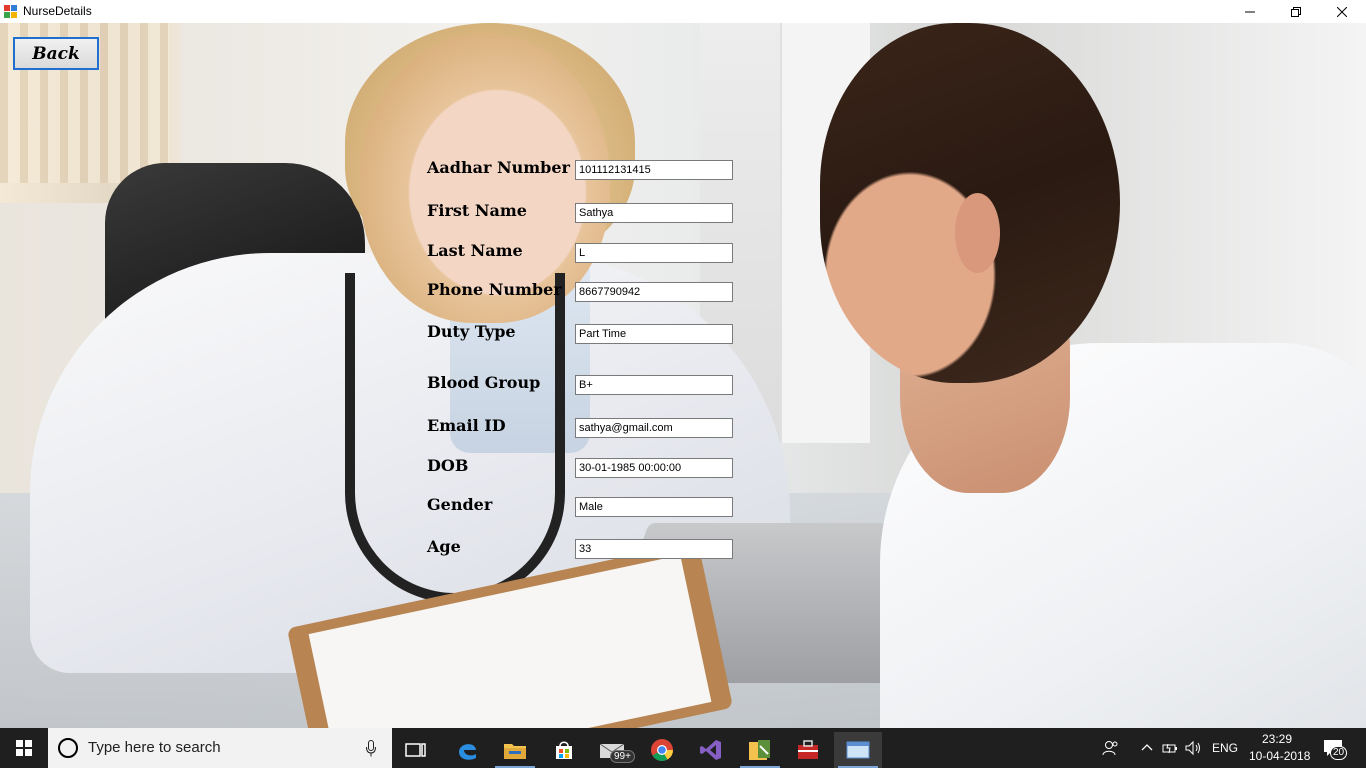 This screenshot has width=1366, height=768. Describe the element at coordinates (622, 756) in the screenshot. I see `mail-badge: 99+` at that location.